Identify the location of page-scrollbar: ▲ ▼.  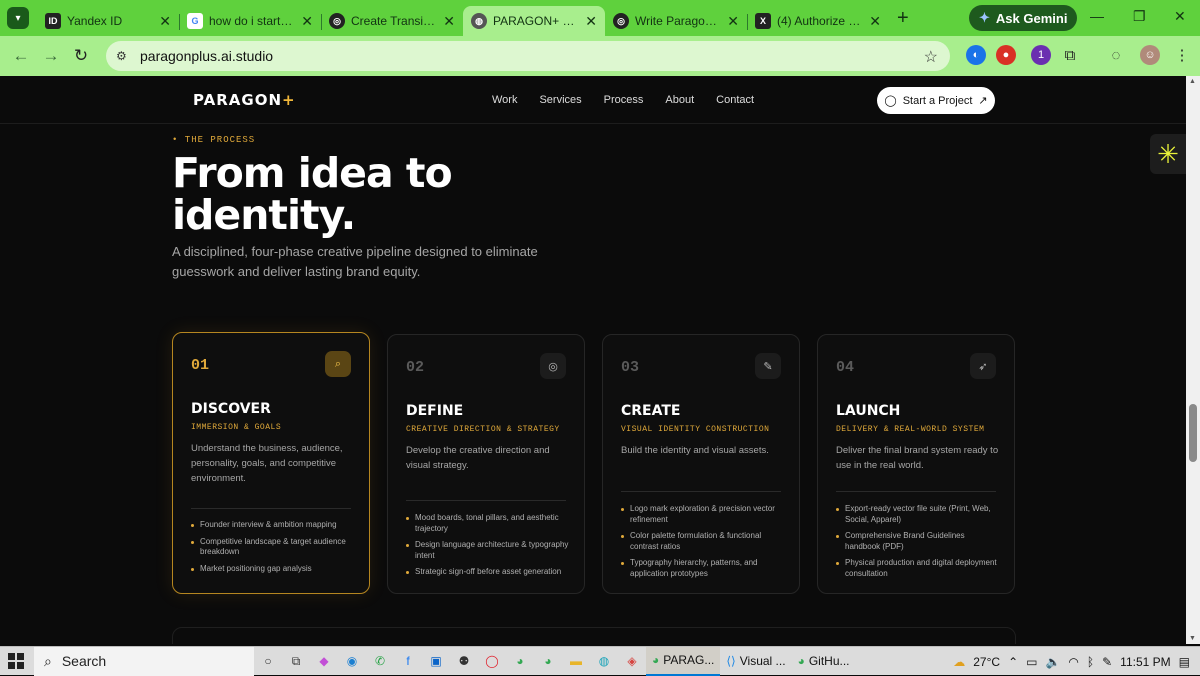
(1193, 360).